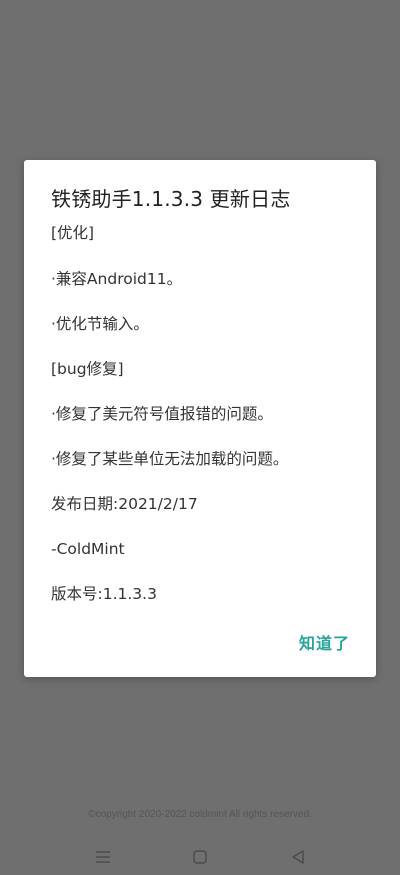 This screenshot has width=400, height=875. Describe the element at coordinates (73, 233) in the screenshot. I see `dialog-line-optimize-header: [优化]` at that location.